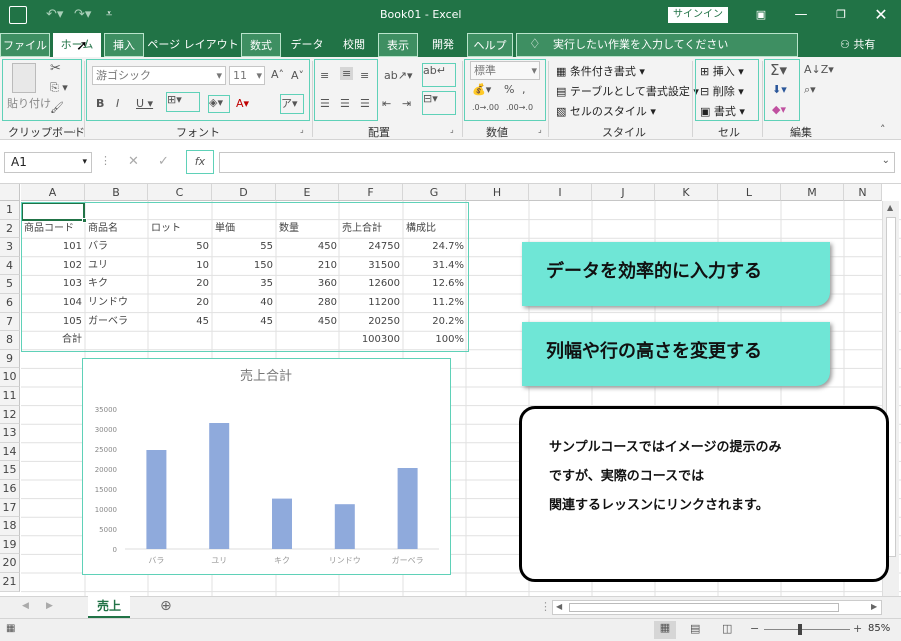 This screenshot has width=901, height=641. I want to click on table-cell: 450, so click(308, 247).